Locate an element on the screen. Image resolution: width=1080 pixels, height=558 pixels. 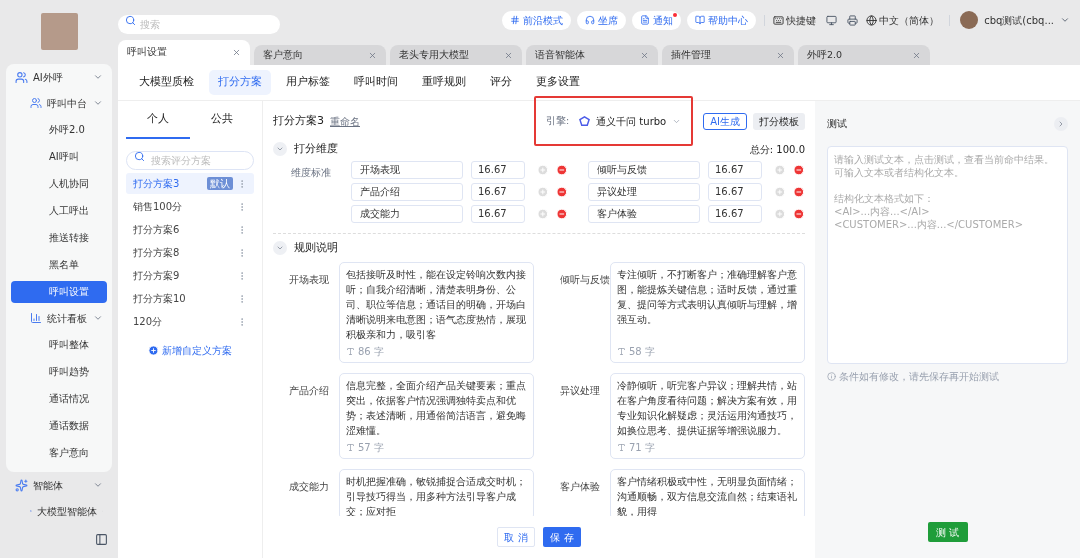
nav-item: 外呼2.0 is located at coordinates (59, 129).